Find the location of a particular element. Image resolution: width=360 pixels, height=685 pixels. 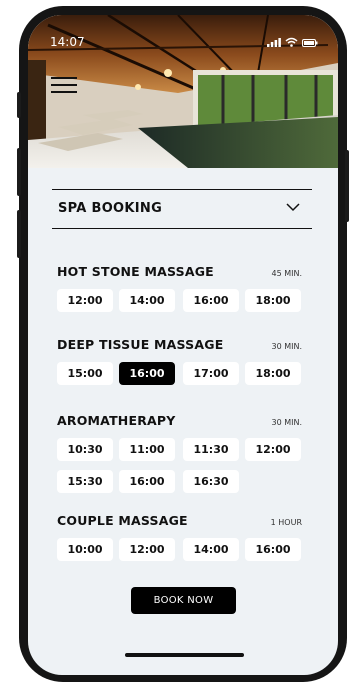

time-slot: 11:30 is located at coordinates (211, 449).